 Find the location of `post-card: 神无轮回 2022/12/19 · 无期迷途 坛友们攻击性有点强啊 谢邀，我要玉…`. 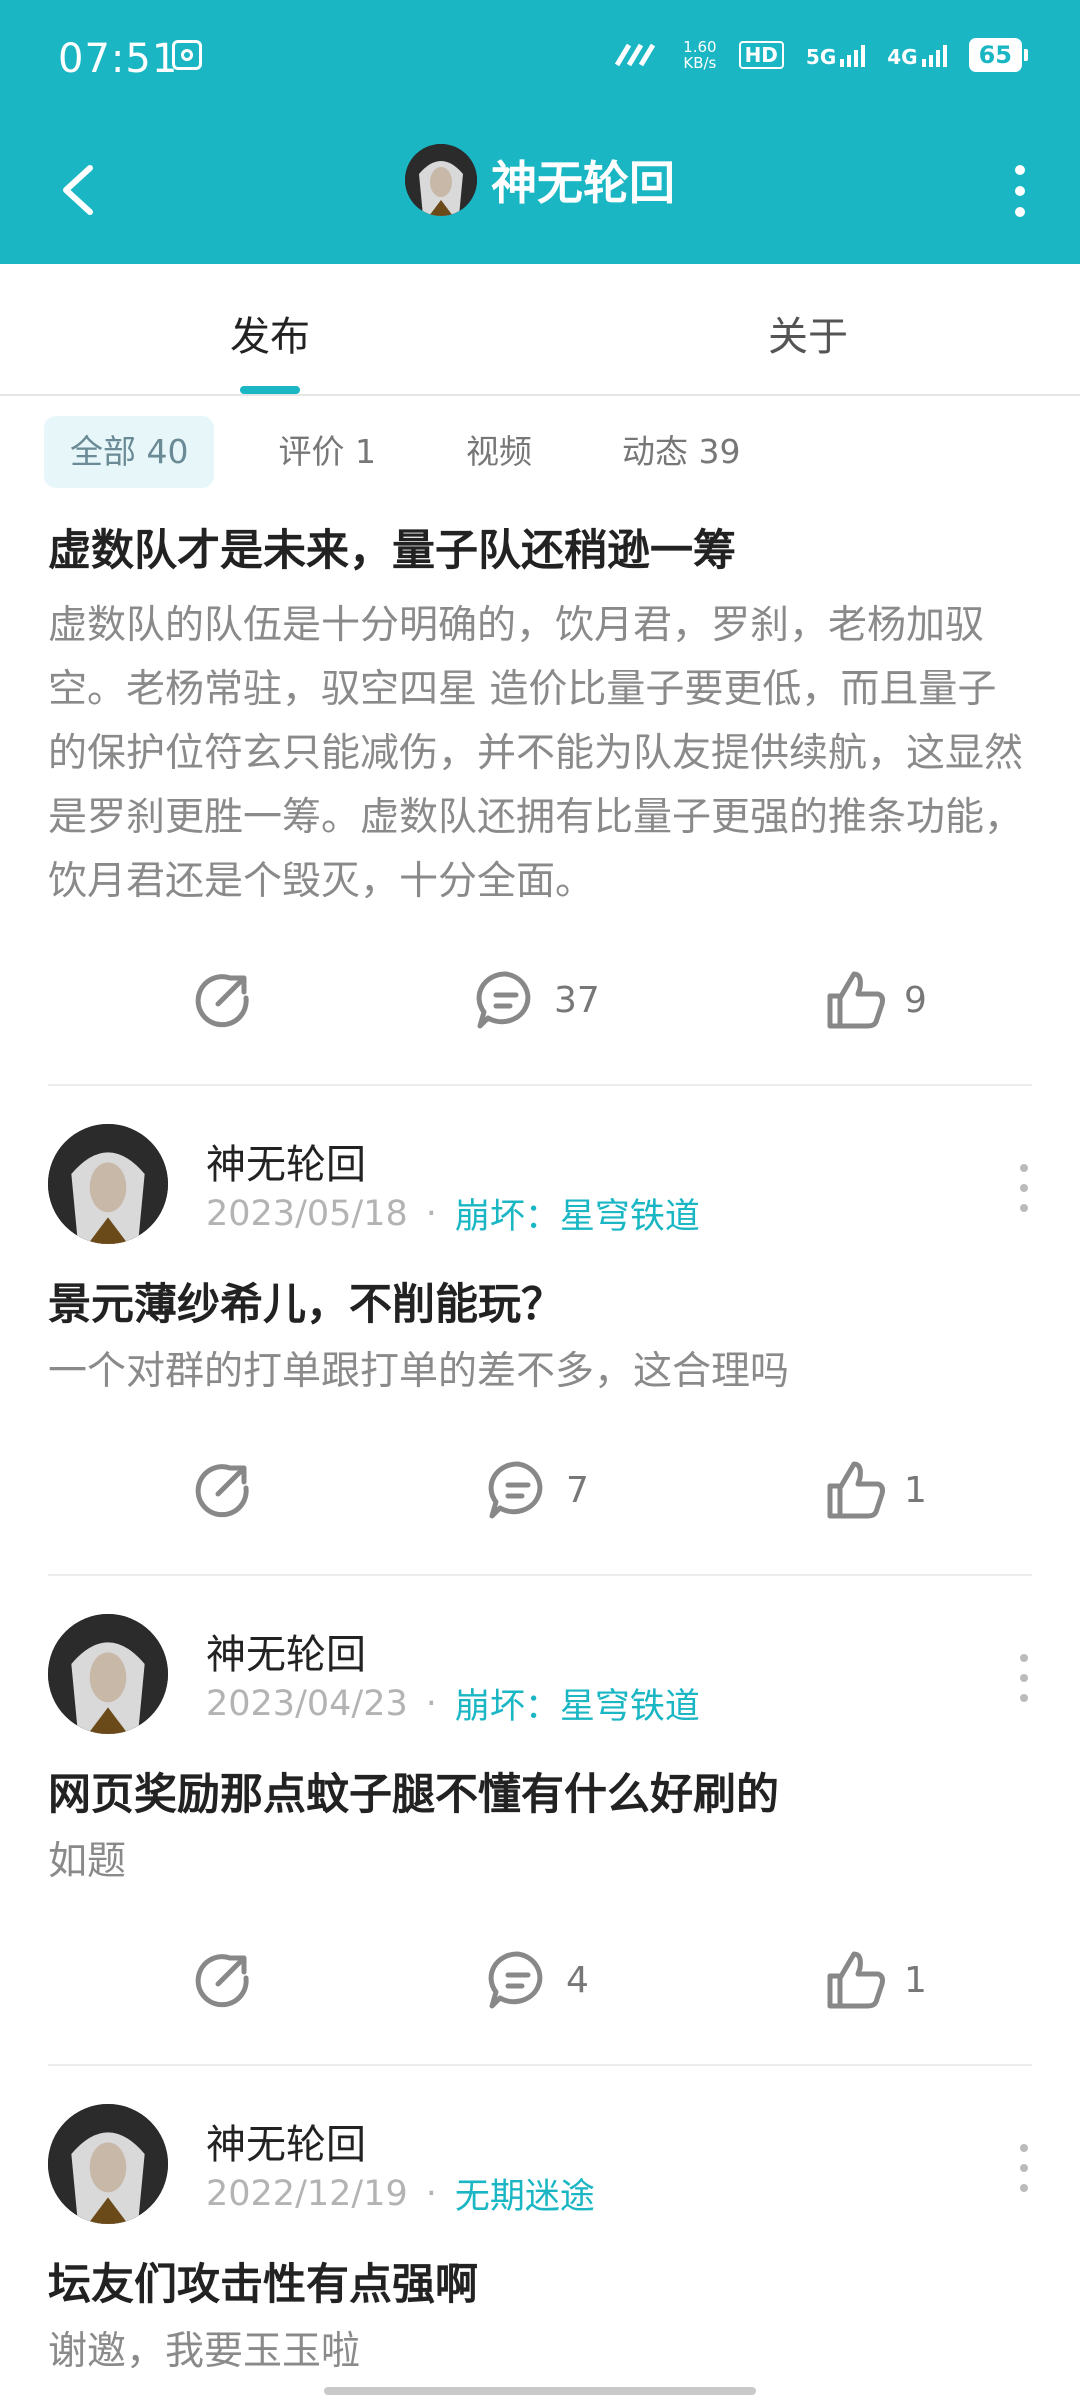

post-card: 神无轮回 2022/12/19 · 无期迷途 坛友们攻击性有点强啊 谢邀，我要玉… is located at coordinates (540, 2244).